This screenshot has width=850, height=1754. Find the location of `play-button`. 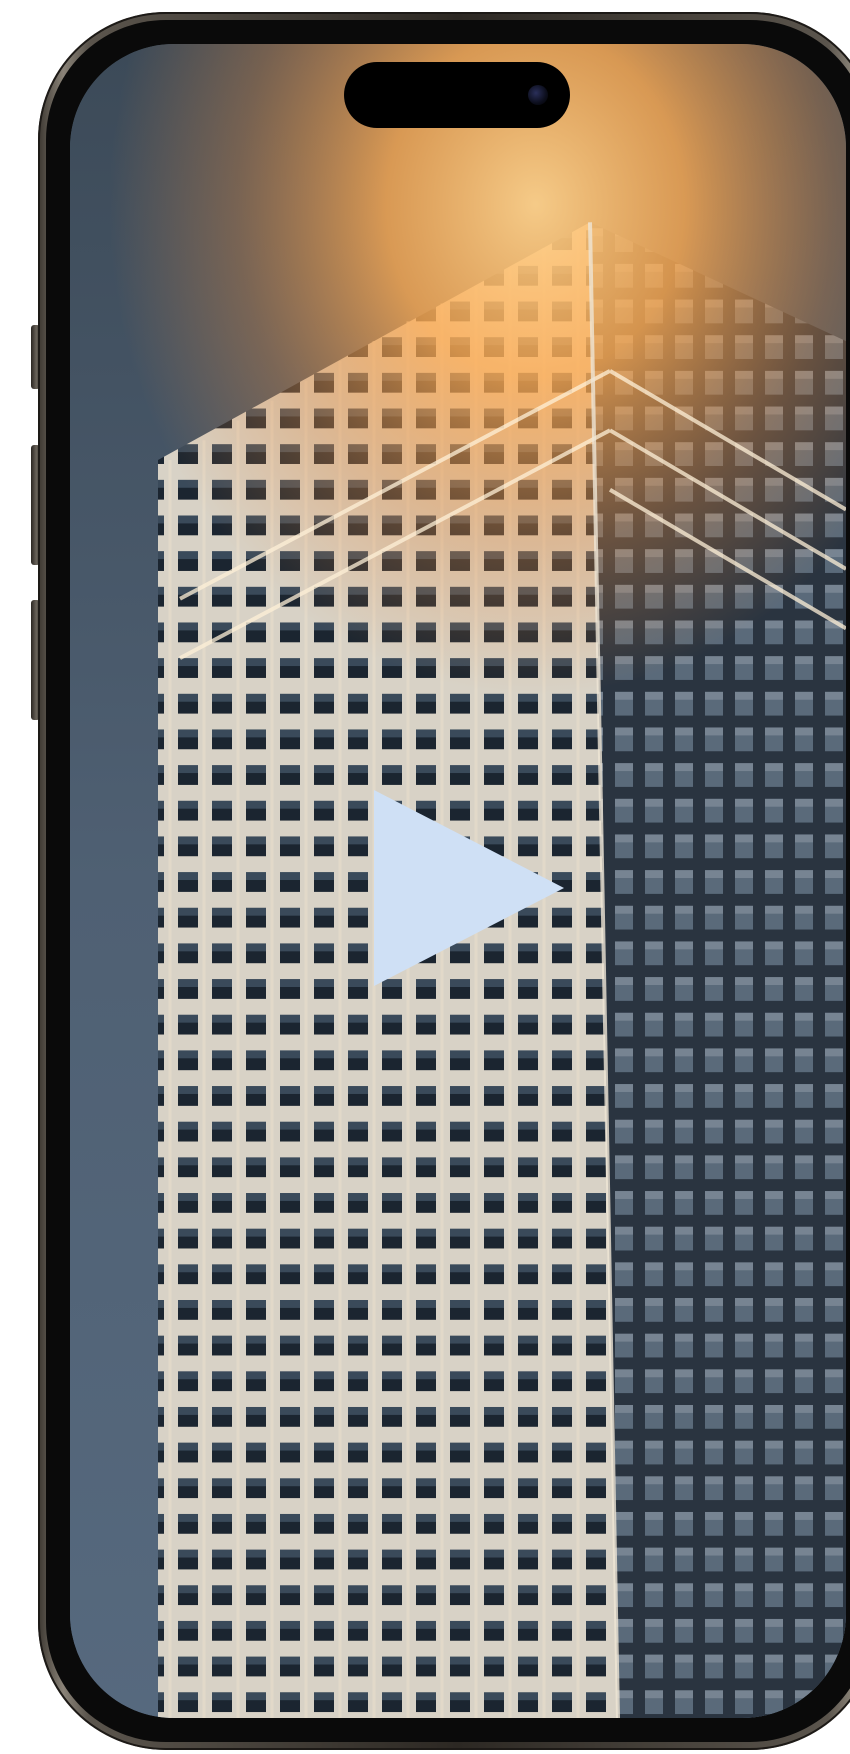

play-button is located at coordinates (469, 888).